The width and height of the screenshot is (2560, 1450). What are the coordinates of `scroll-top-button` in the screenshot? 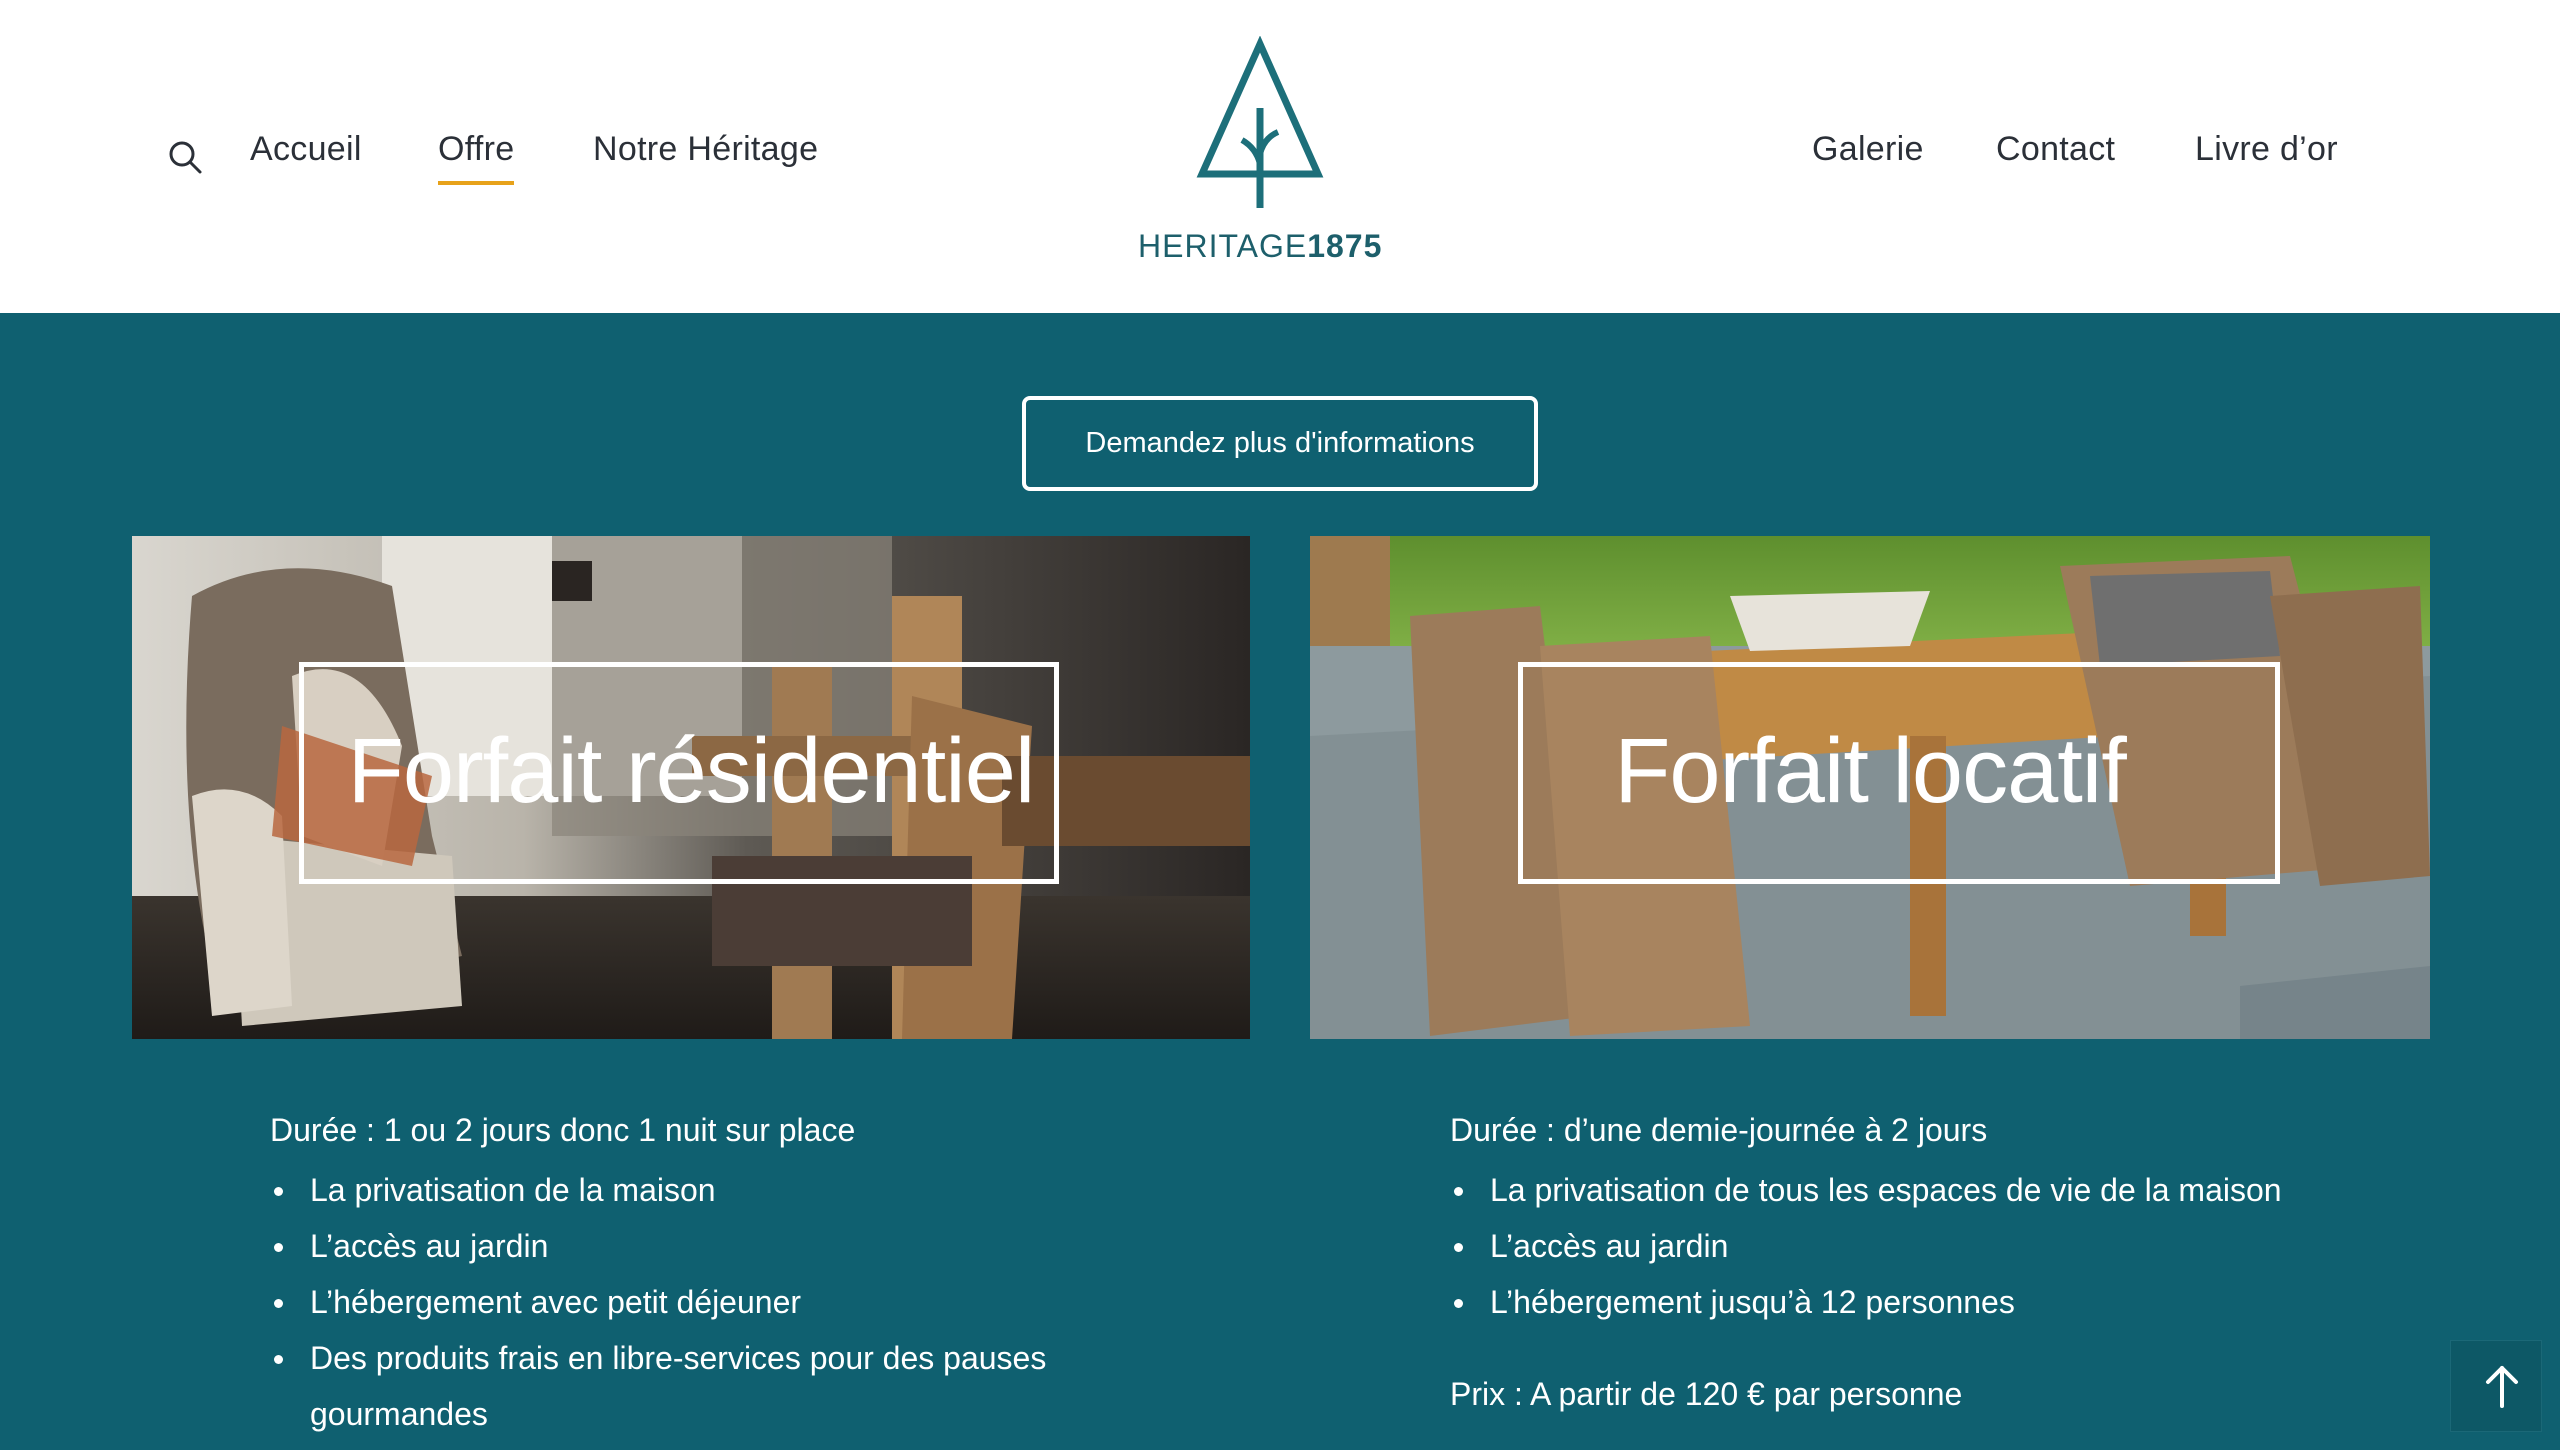 It's located at (2496, 1386).